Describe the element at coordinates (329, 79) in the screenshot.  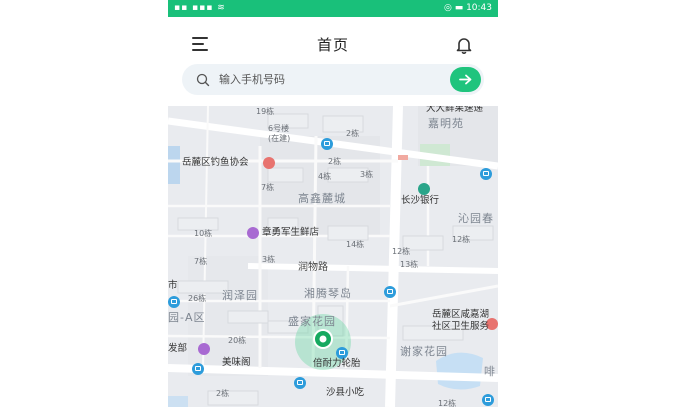
I see `phone-number-input` at that location.